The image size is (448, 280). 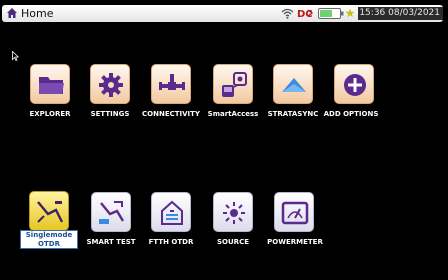 What do you see at coordinates (171, 114) in the screenshot?
I see `connectivity-label: CONNECTIVITY` at bounding box center [171, 114].